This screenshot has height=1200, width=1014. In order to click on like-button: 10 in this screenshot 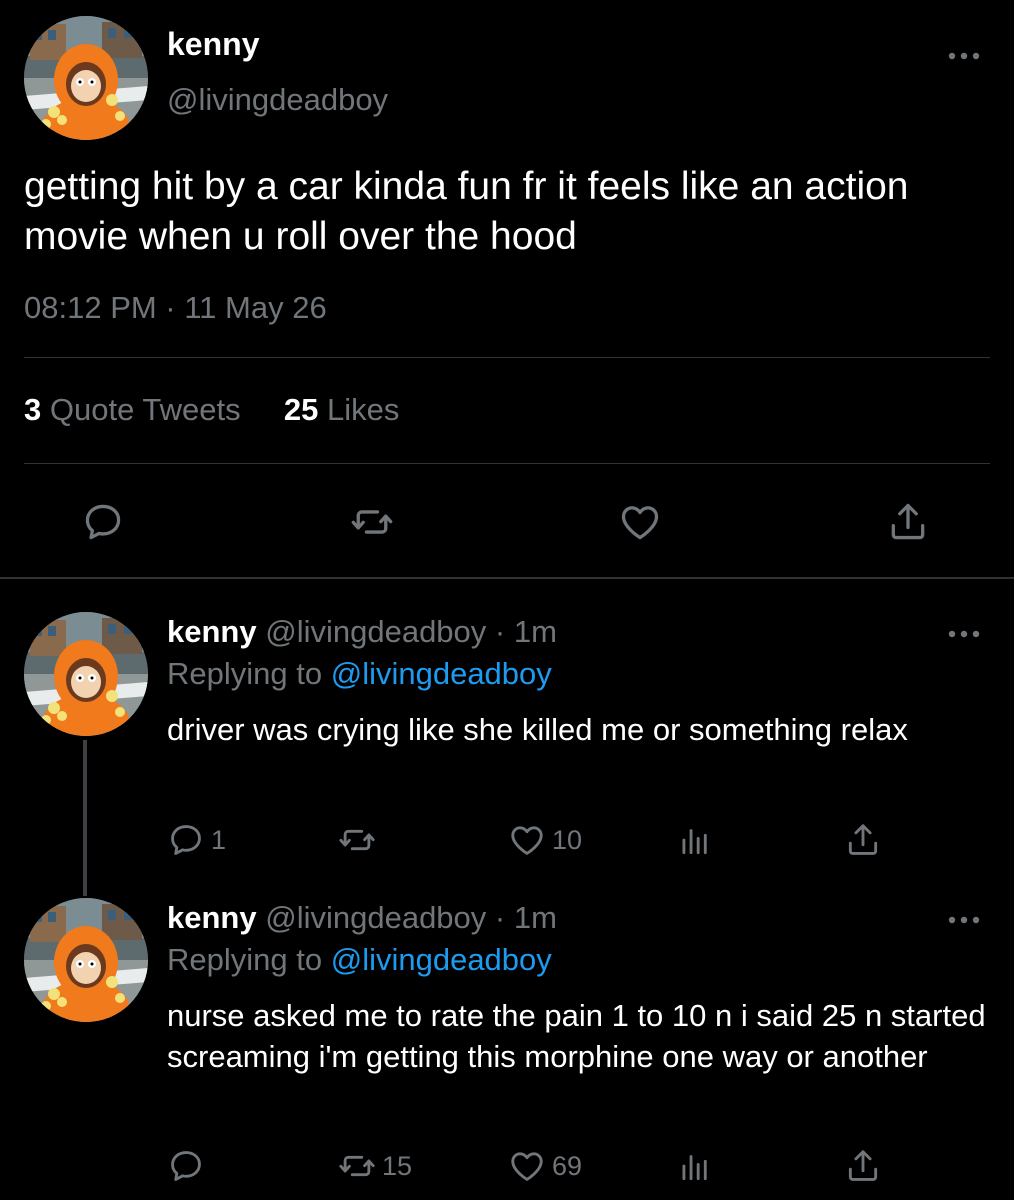, I will do `click(545, 840)`.